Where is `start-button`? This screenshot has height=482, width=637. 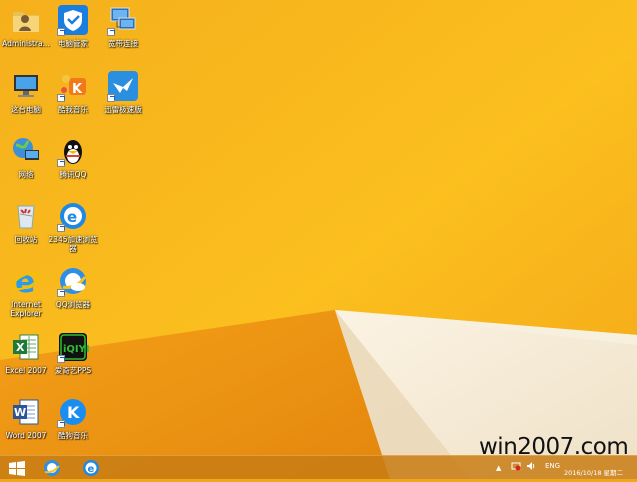 start-button is located at coordinates (17, 468).